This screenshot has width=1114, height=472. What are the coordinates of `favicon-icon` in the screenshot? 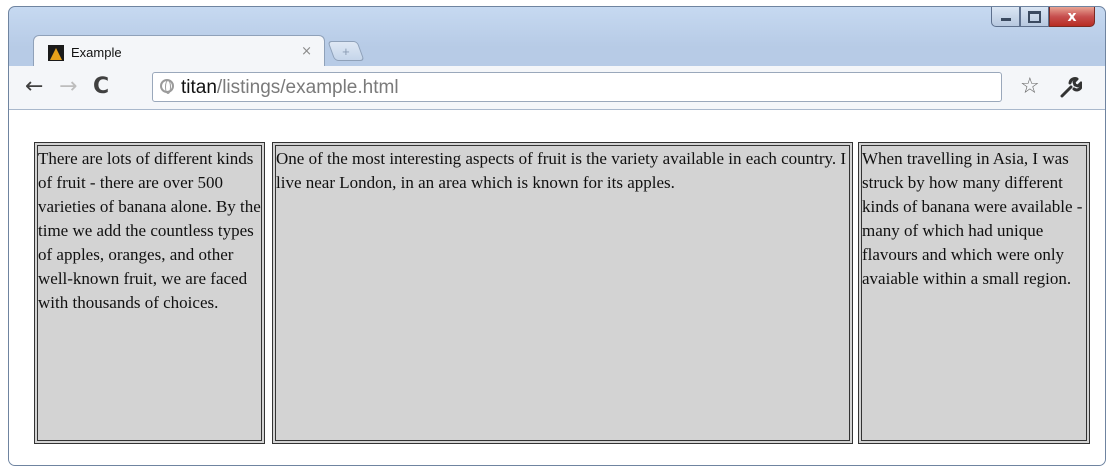 It's located at (56, 53).